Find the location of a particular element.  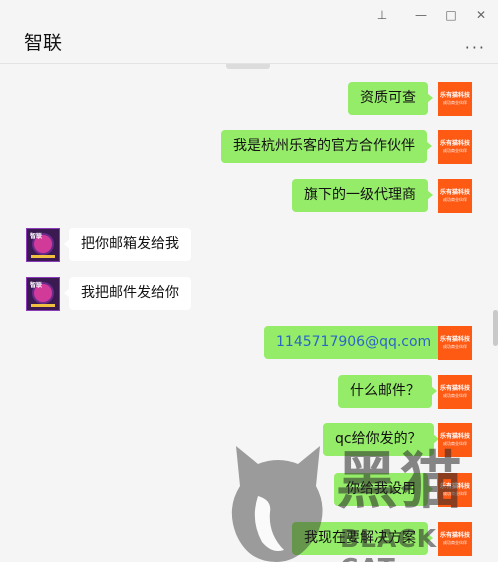

message-bubble: 我把邮件发给你 is located at coordinates (127, 293).